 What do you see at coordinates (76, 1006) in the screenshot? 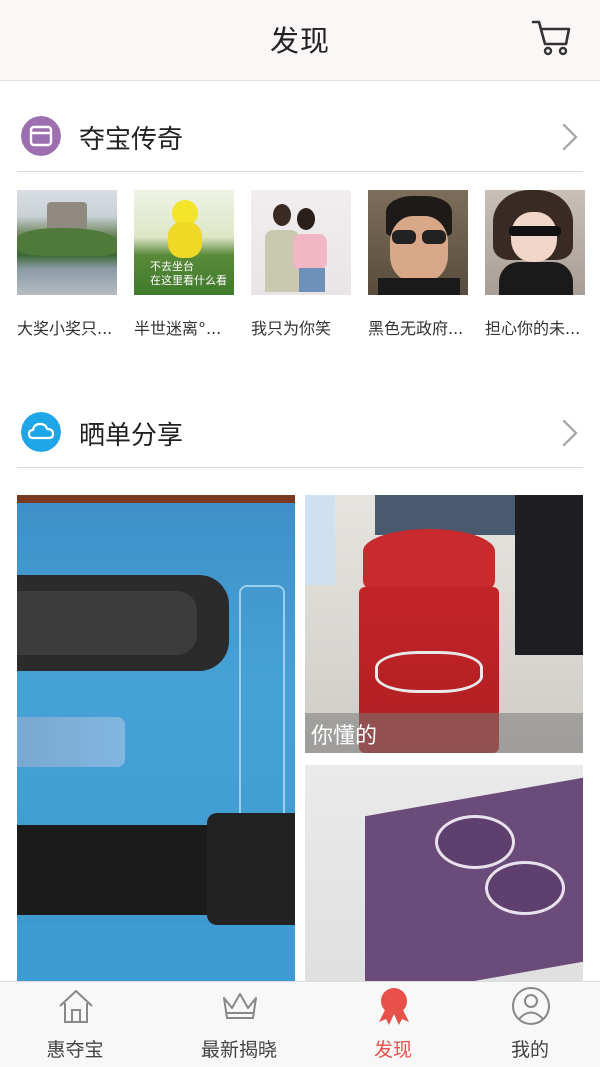
I see `home-icon` at bounding box center [76, 1006].